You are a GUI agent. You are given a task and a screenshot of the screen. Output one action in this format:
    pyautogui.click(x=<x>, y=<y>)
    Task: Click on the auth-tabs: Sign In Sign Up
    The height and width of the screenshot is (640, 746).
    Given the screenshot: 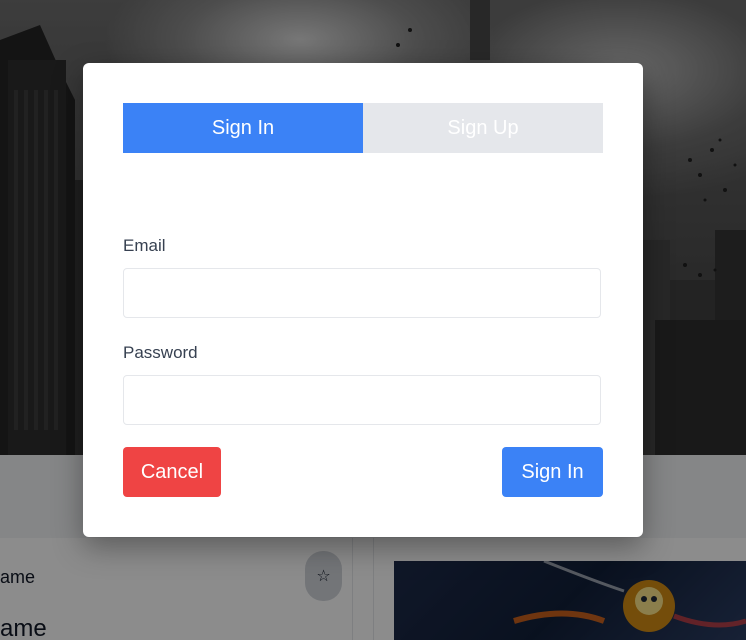 What is the action you would take?
    pyautogui.click(x=363, y=128)
    